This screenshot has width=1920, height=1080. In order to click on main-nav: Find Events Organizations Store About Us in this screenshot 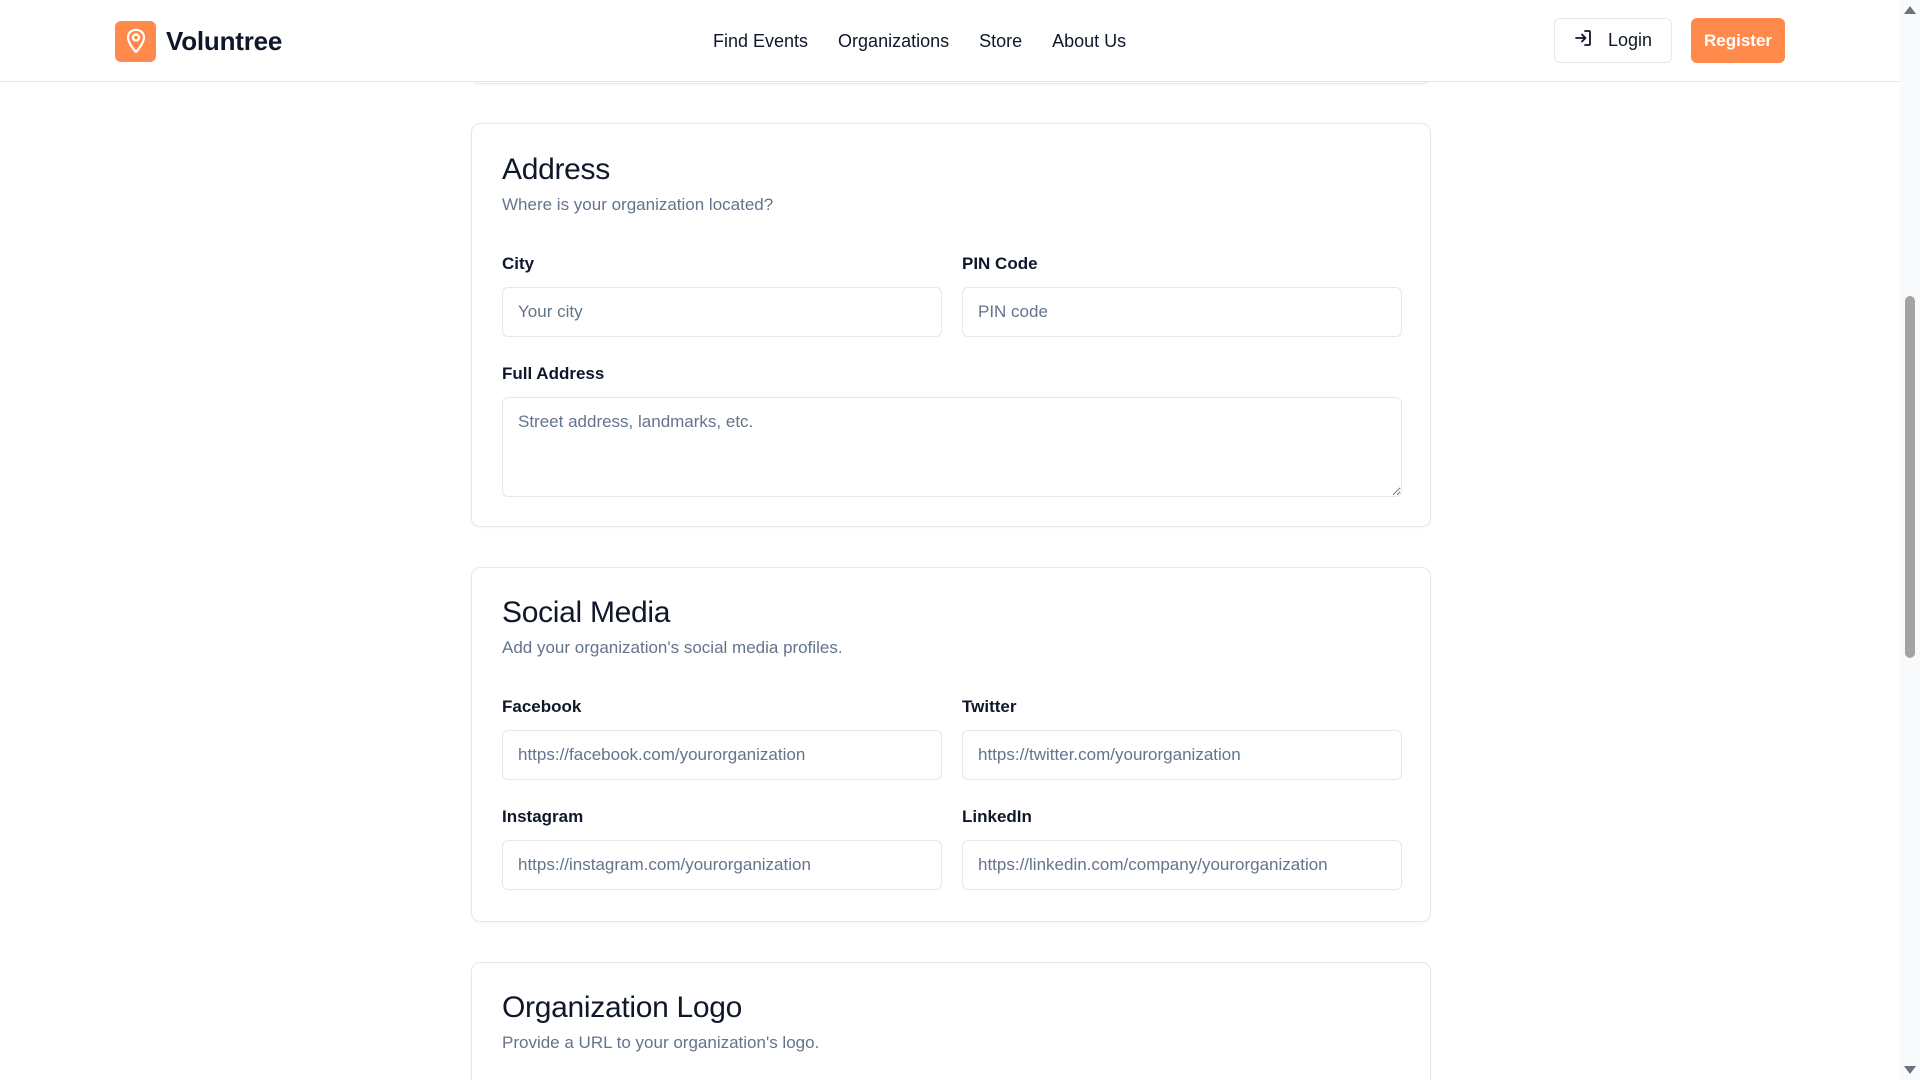, I will do `click(919, 41)`.